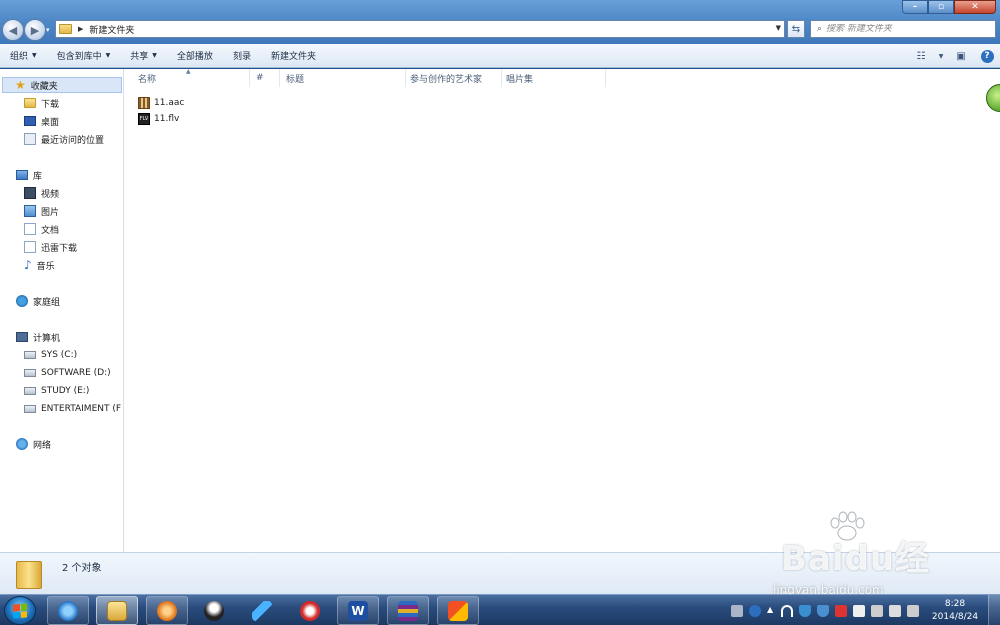  I want to click on preview-pane-icon: ▣, so click(961, 56).